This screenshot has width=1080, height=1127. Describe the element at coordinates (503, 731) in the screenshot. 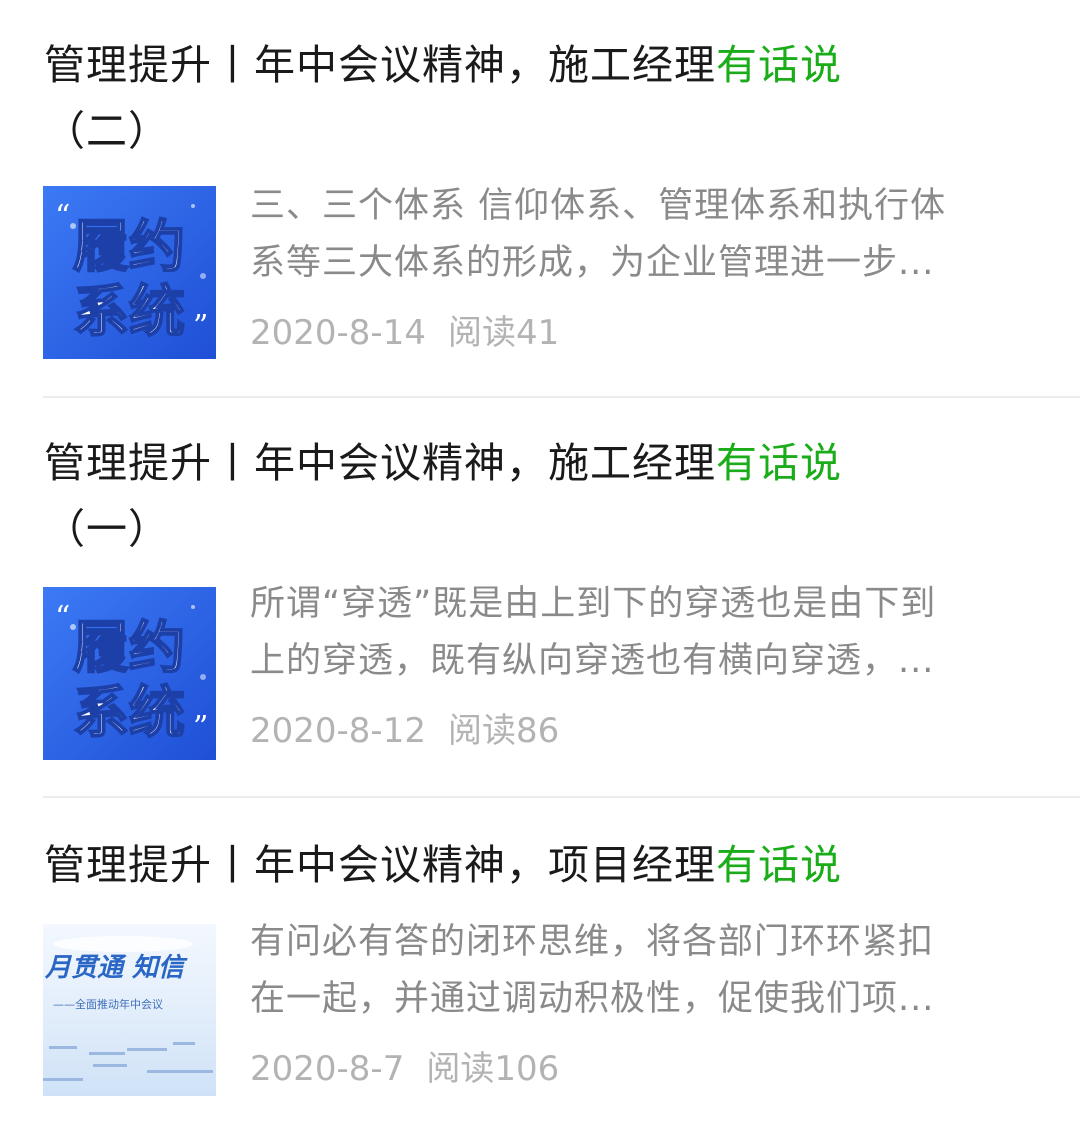

I see `read-count: 阅读86` at that location.